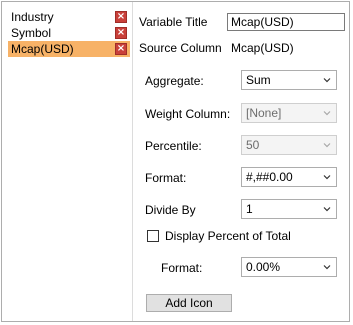  What do you see at coordinates (31, 33) in the screenshot?
I see `list-item-label: Symbol` at bounding box center [31, 33].